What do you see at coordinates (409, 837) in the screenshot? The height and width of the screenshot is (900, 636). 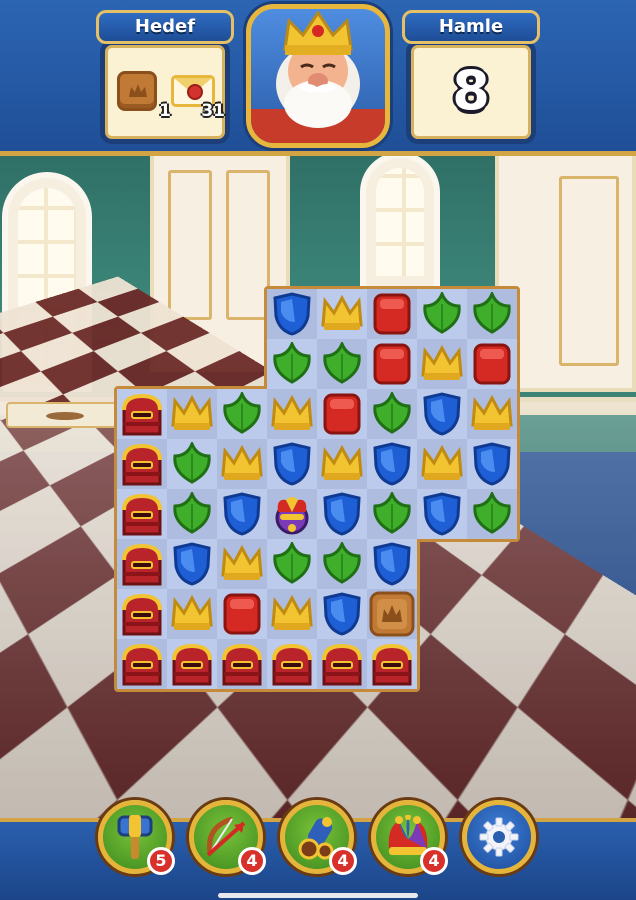 I see `booster-jester-hat-button: 4` at bounding box center [409, 837].